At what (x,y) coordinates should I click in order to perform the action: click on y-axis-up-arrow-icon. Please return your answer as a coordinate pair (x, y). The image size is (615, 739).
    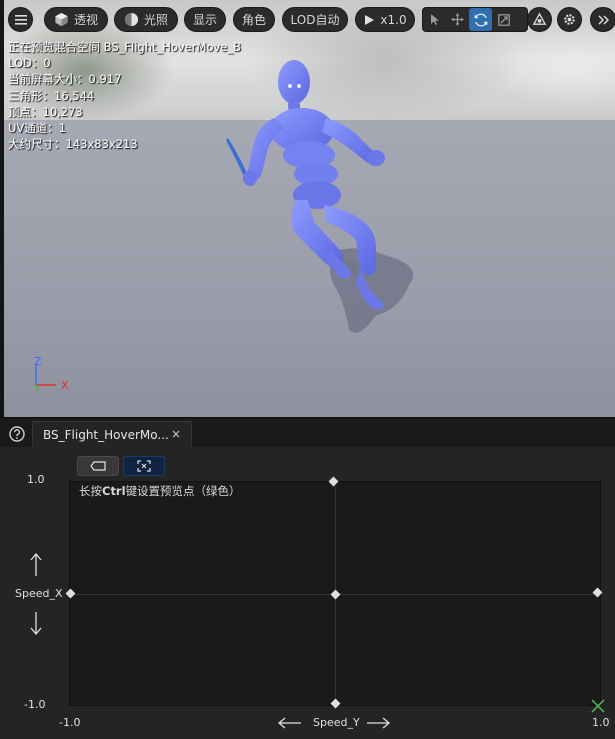
    Looking at the image, I should click on (36, 564).